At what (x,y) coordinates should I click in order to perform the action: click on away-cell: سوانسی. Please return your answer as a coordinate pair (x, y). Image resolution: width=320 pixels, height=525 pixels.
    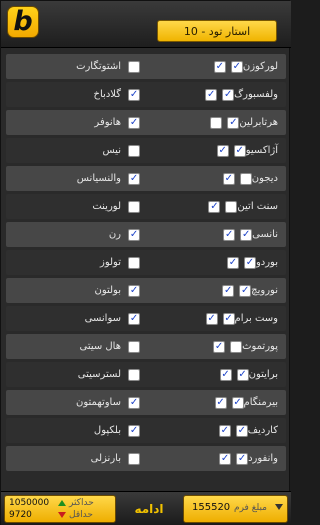
    Looking at the image, I should click on (76, 318).